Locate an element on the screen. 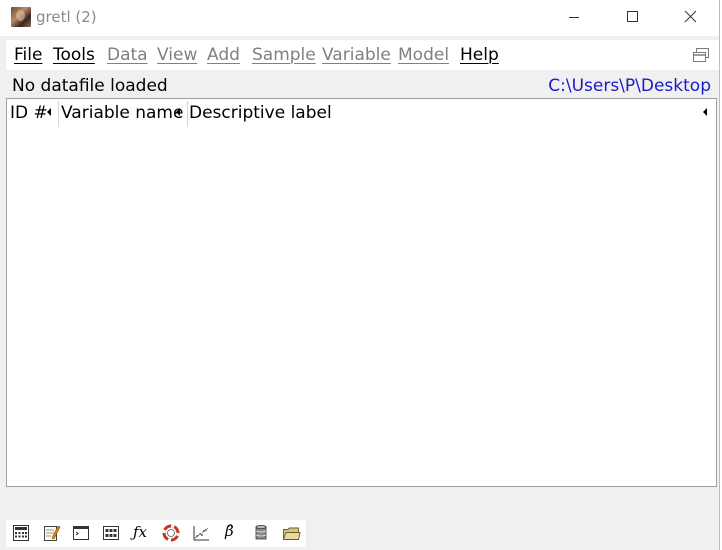 The height and width of the screenshot is (550, 722). gretl-app-icon is located at coordinates (21, 17).